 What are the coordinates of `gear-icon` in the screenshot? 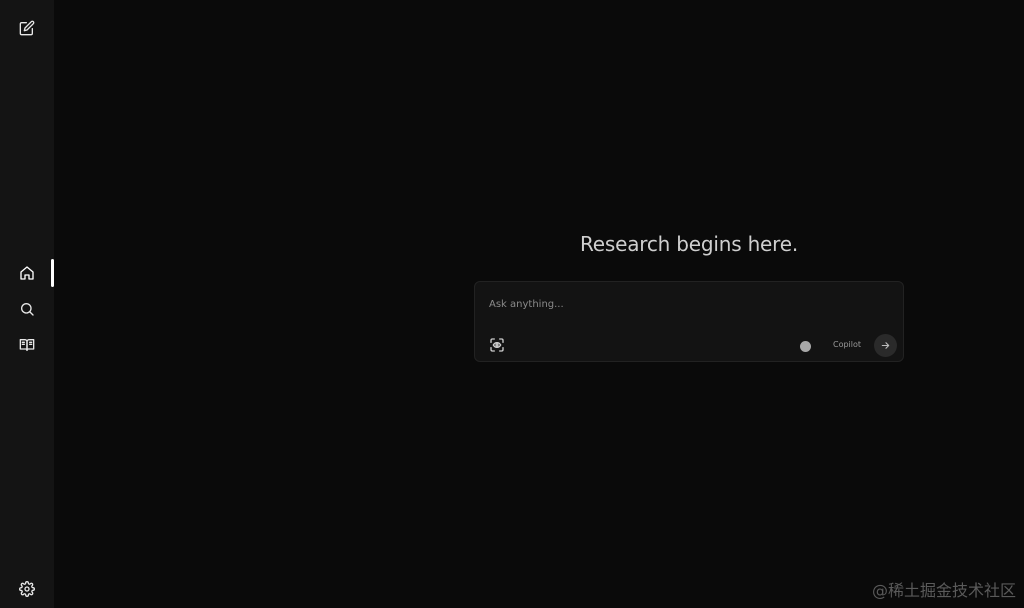 It's located at (27, 589).